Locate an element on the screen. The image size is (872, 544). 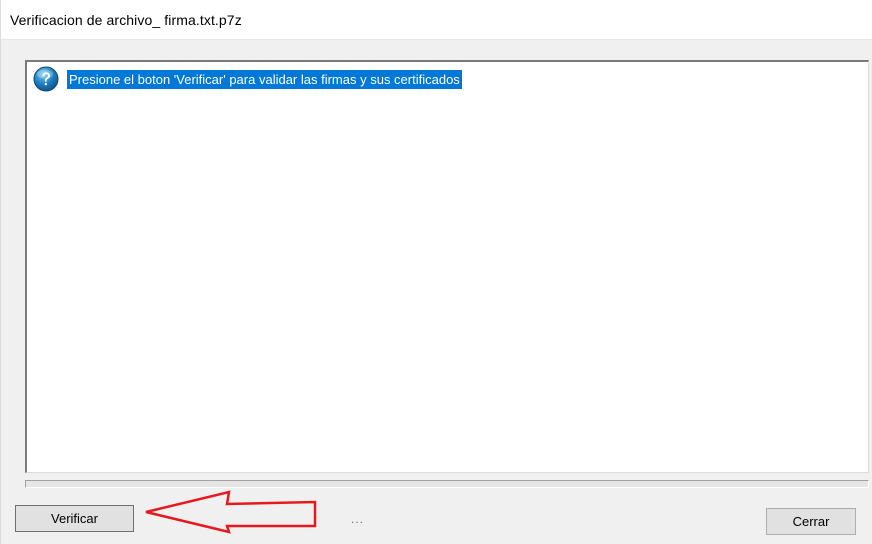
progress-bar is located at coordinates (447, 484).